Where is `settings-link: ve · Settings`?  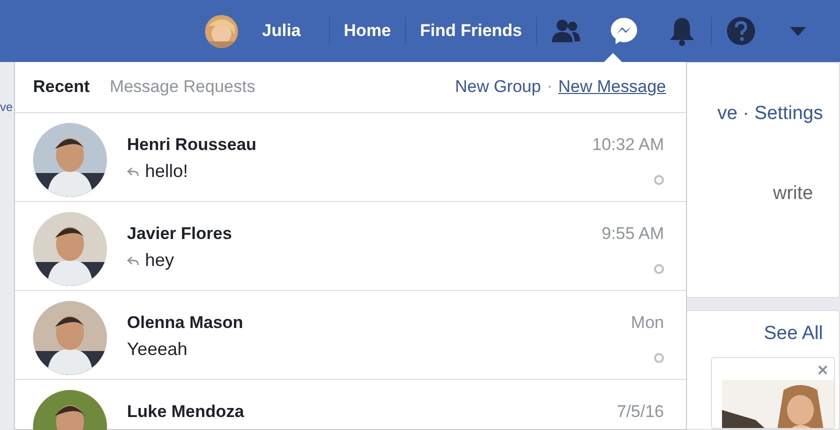
settings-link: ve · Settings is located at coordinates (770, 114).